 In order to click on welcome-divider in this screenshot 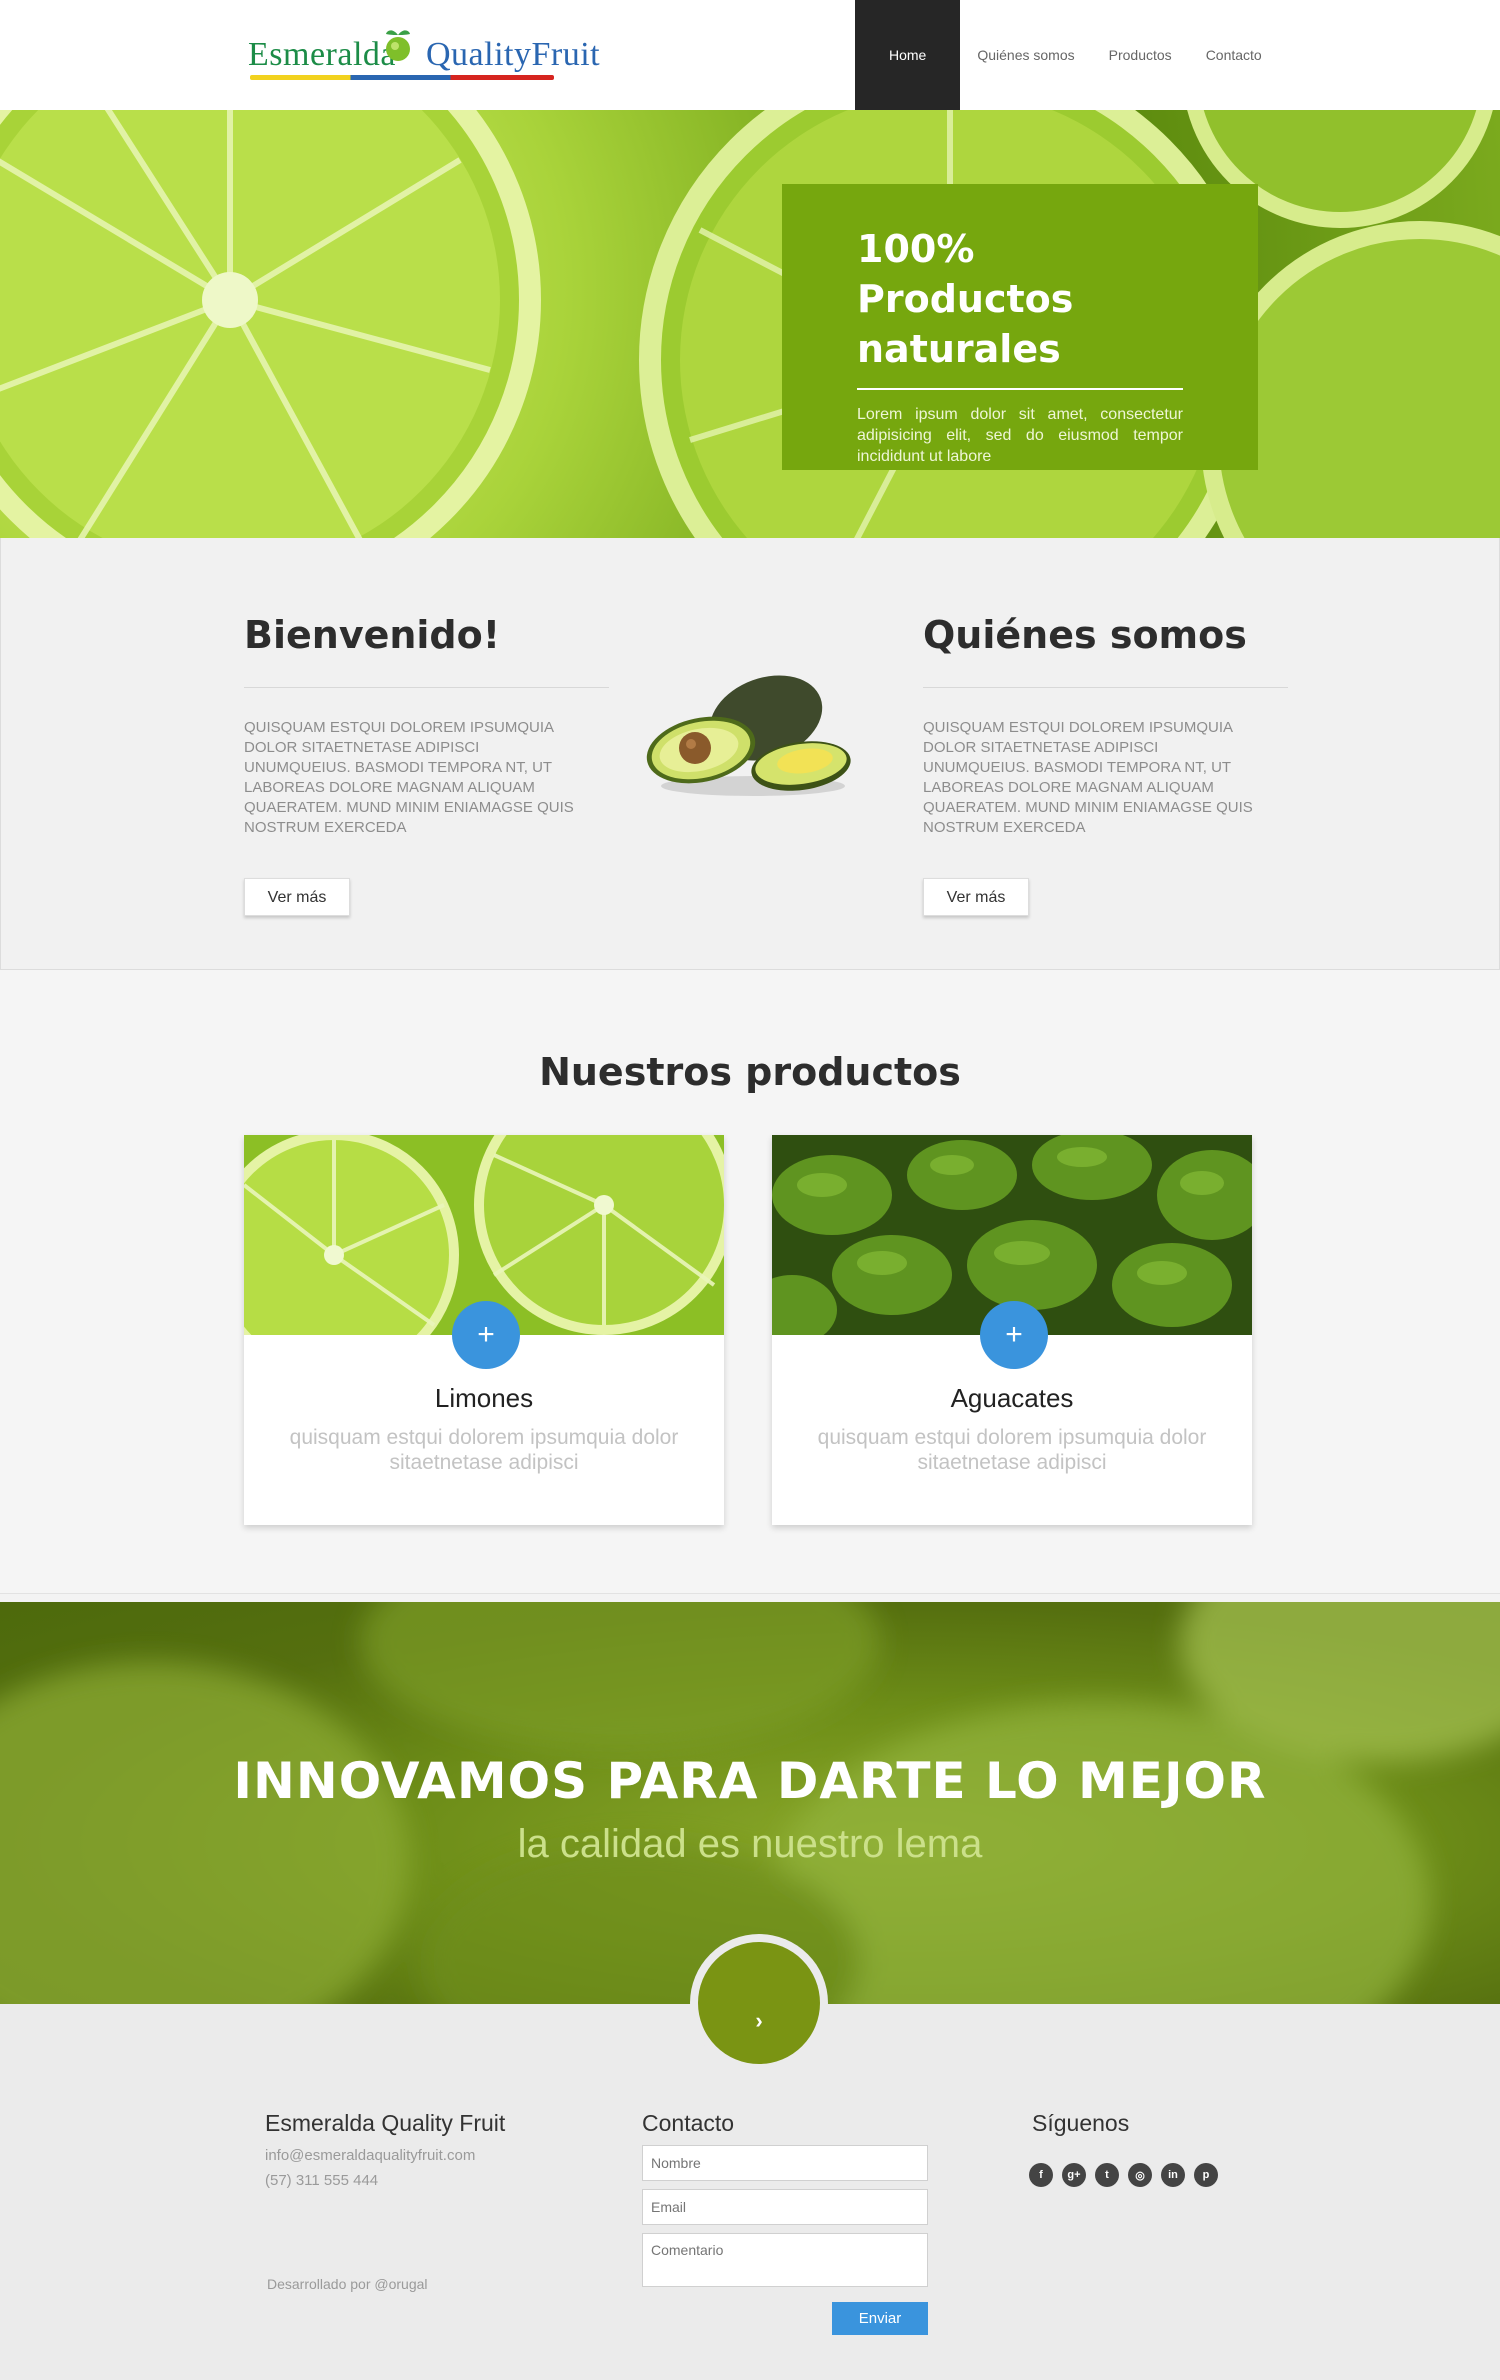, I will do `click(426, 687)`.